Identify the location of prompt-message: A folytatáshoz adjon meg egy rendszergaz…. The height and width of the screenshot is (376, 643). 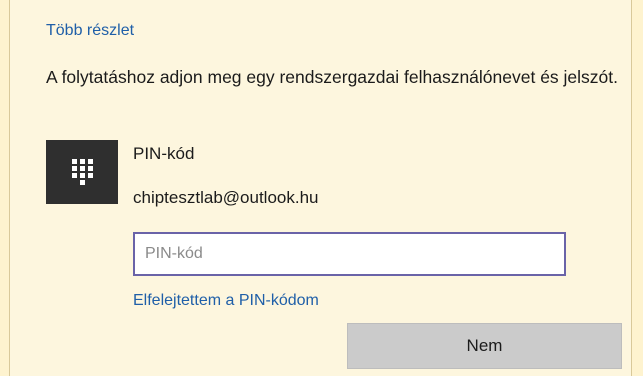
(332, 77).